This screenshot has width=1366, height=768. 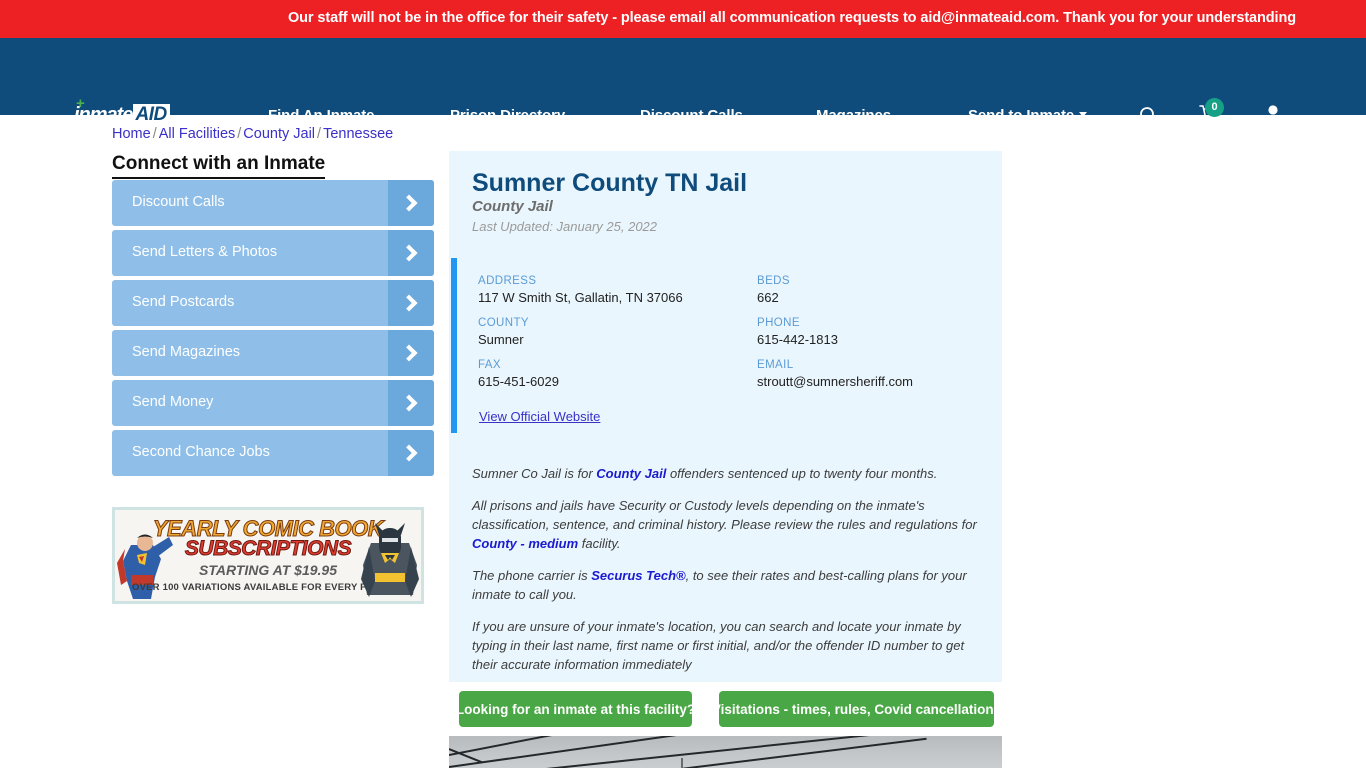 What do you see at coordinates (503, 323) in the screenshot?
I see `field-label: COUNTY` at bounding box center [503, 323].